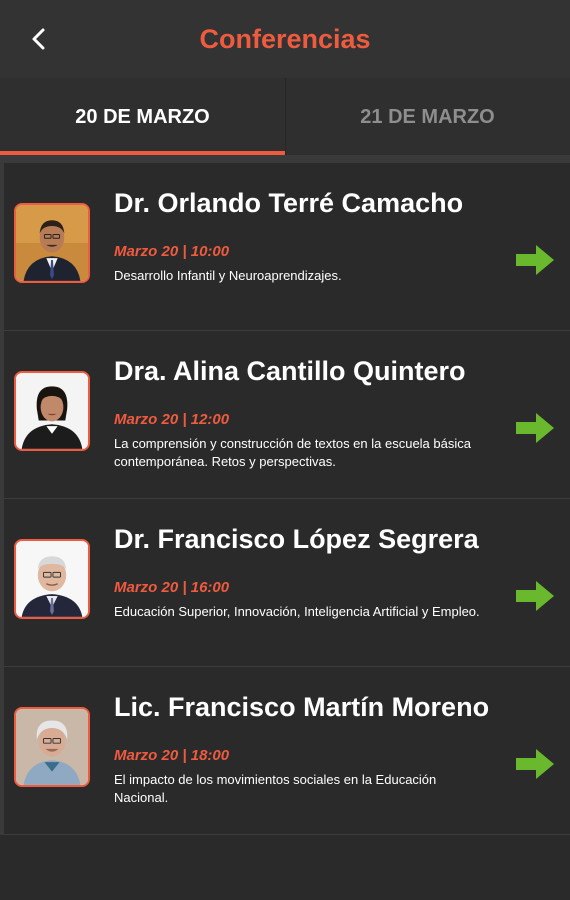 This screenshot has height=900, width=570. I want to click on session-description: Desarrollo Infantil y Neuroaprendizajes., so click(228, 275).